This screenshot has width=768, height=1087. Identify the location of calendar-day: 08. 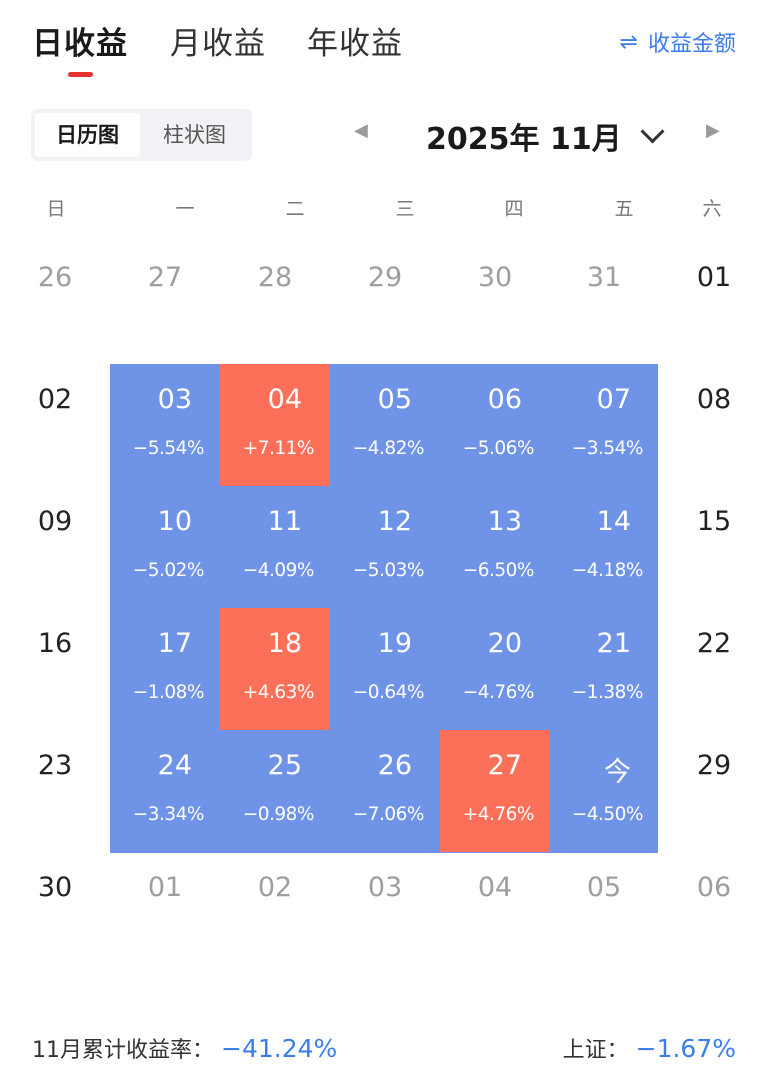
(713, 425).